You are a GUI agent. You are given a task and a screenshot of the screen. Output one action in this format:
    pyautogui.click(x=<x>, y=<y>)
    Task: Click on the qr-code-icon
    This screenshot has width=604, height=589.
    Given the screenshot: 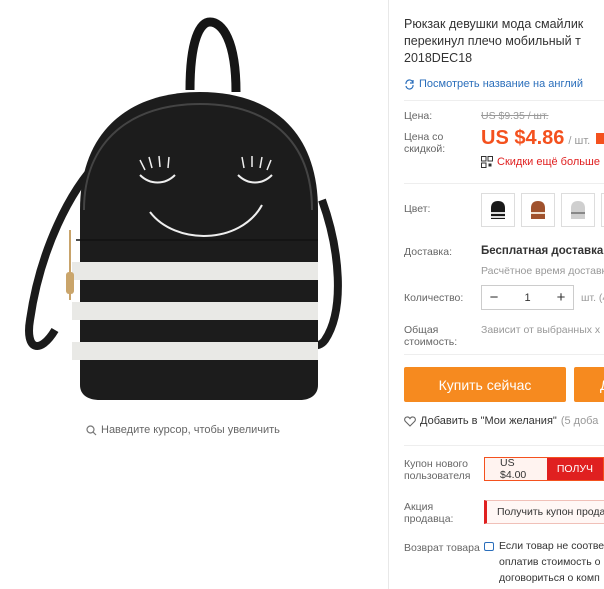 What is the action you would take?
    pyautogui.click(x=487, y=162)
    